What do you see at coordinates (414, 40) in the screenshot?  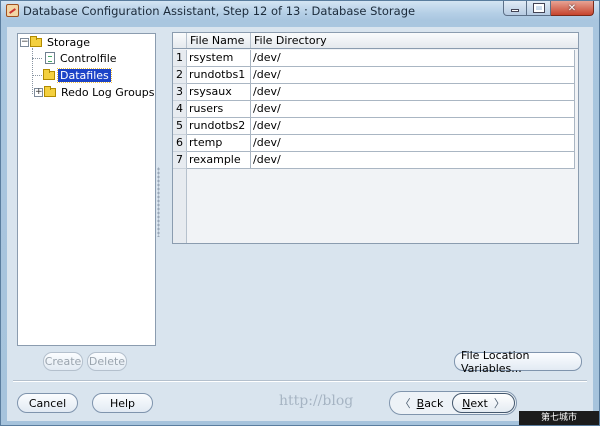 I see `file-directory-header: File Directory` at bounding box center [414, 40].